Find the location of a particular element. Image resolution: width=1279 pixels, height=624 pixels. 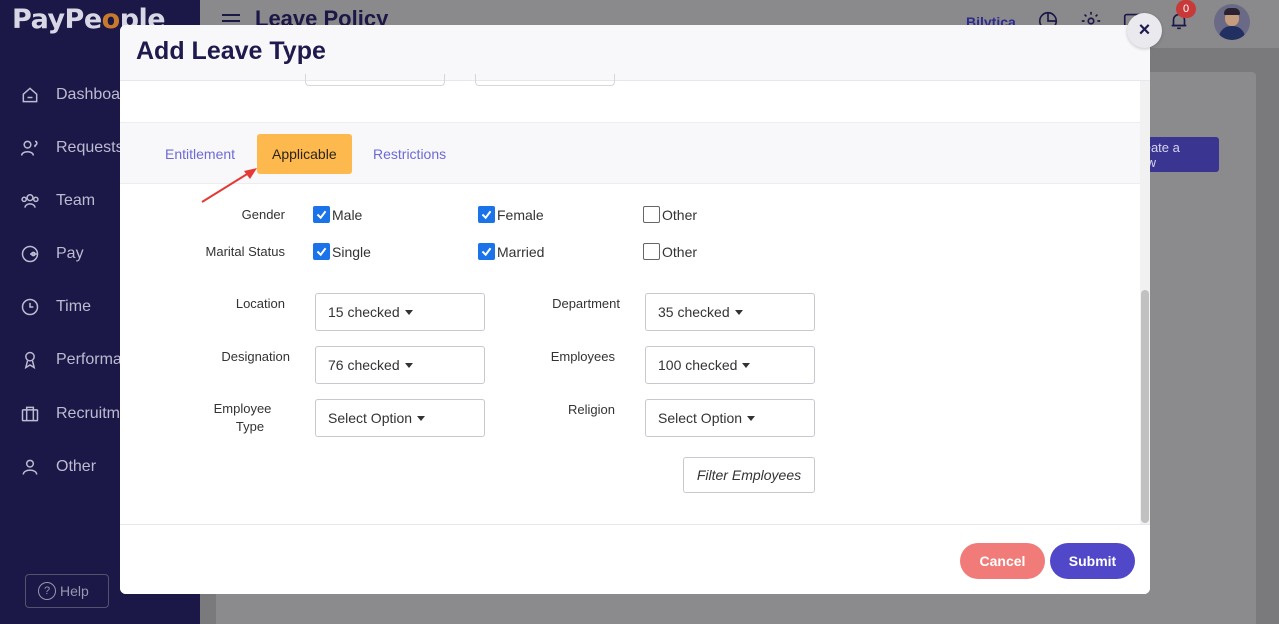

sidebar-item-pay: Pay is located at coordinates (52, 254).